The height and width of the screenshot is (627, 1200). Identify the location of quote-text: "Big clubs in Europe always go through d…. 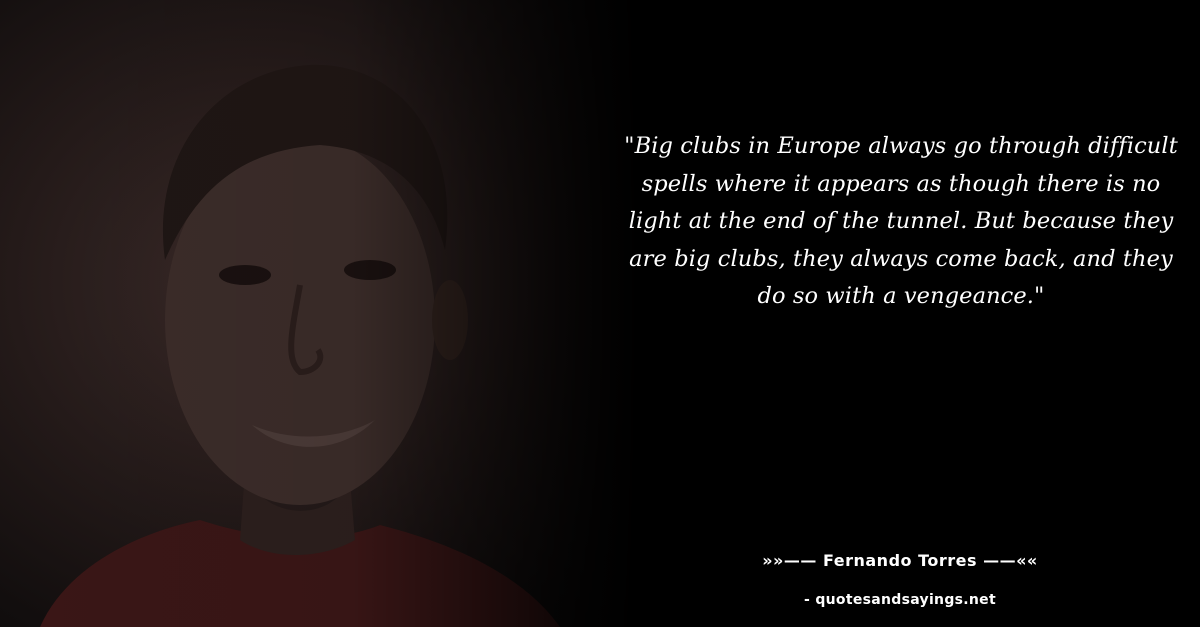
(901, 221).